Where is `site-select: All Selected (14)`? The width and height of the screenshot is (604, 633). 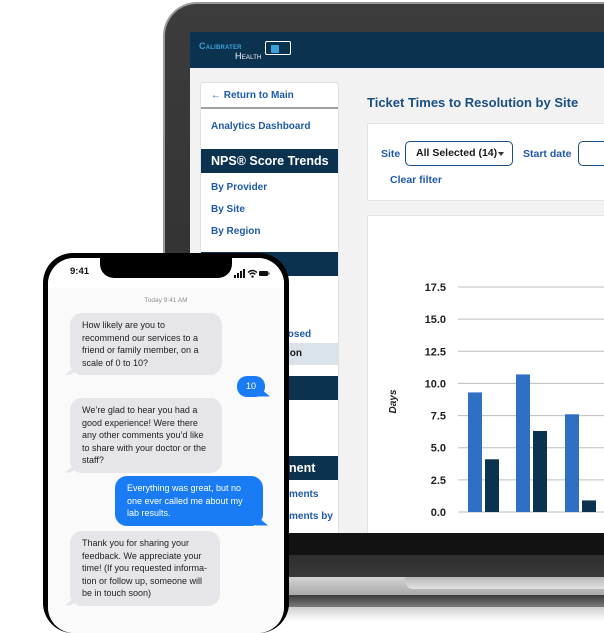 site-select: All Selected (14) is located at coordinates (459, 153).